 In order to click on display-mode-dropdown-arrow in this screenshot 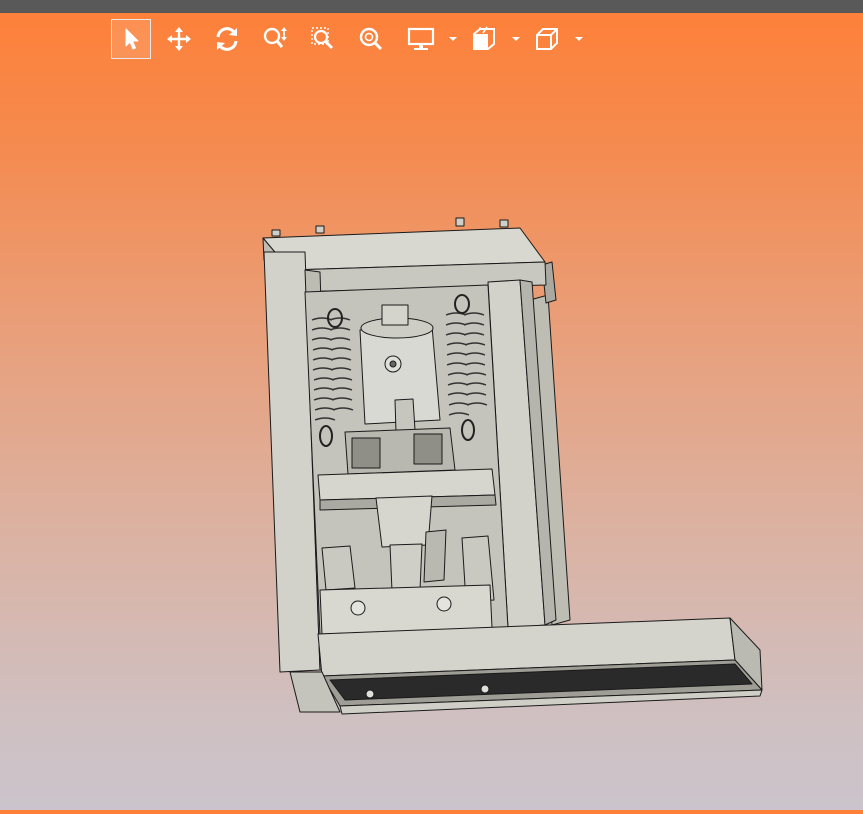, I will do `click(453, 39)`.